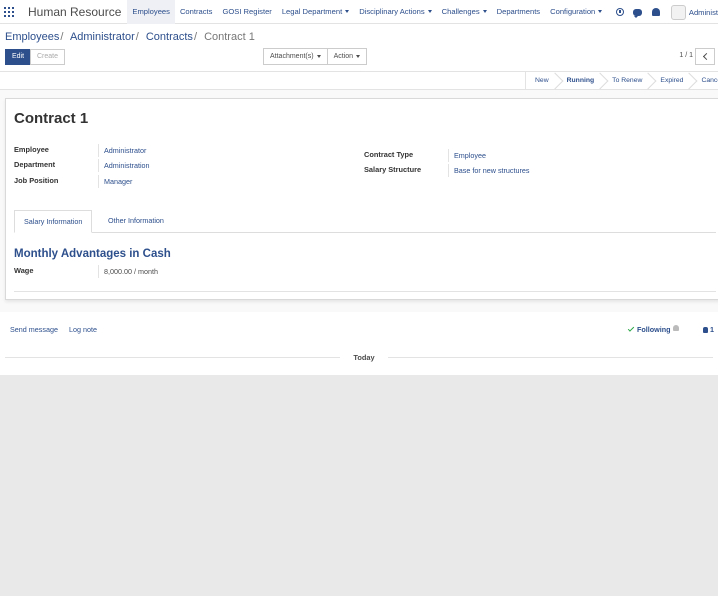 Image resolution: width=718 pixels, height=596 pixels. Describe the element at coordinates (631, 328) in the screenshot. I see `check-icon` at that location.